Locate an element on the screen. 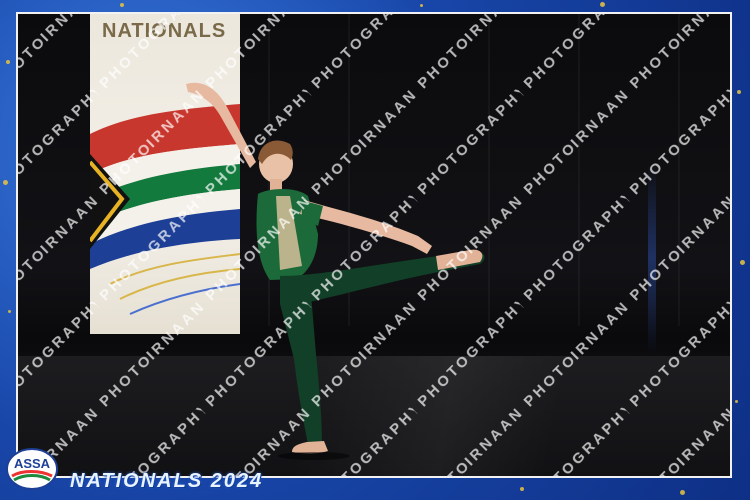 The width and height of the screenshot is (750, 500). assa-logo: ASSA is located at coordinates (32, 469).